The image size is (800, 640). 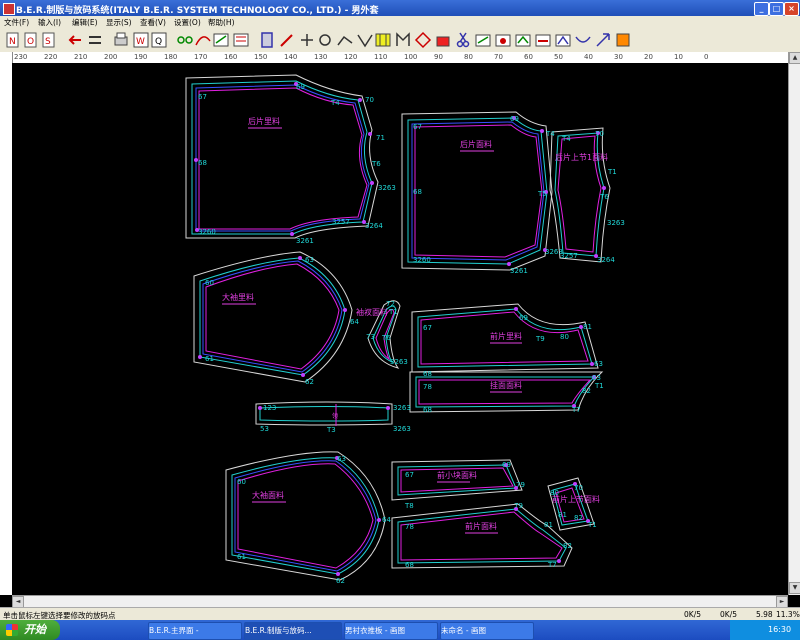 What do you see at coordinates (267, 40) in the screenshot?
I see `select-piece-icon` at bounding box center [267, 40].